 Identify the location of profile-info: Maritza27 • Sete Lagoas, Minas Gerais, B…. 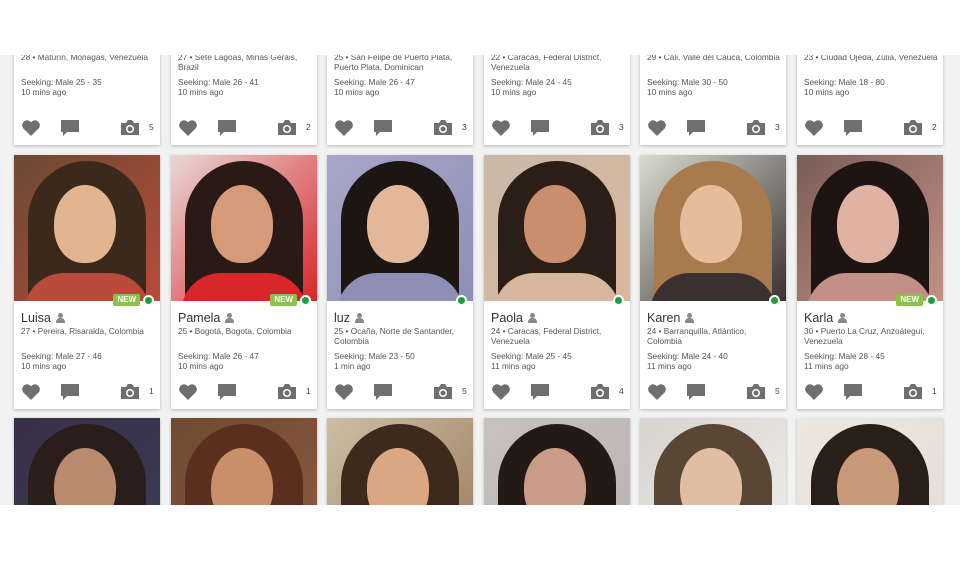
(245, 76).